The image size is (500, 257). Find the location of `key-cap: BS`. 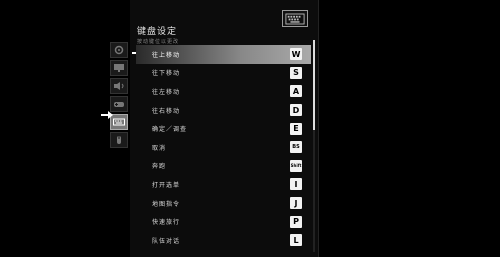

key-cap: BS is located at coordinates (296, 147).